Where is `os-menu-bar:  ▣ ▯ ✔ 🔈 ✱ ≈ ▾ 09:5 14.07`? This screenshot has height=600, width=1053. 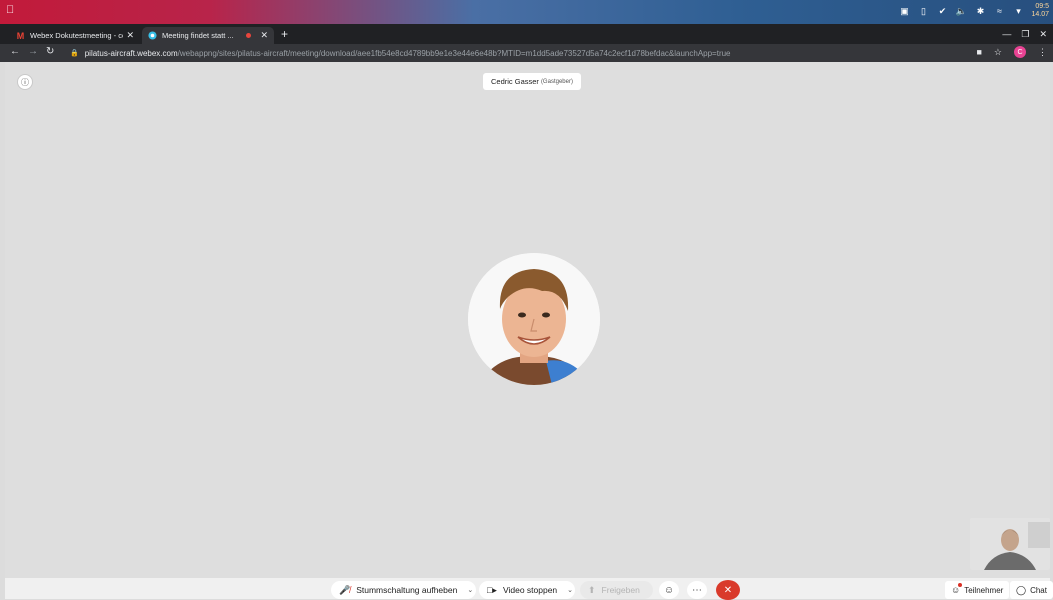
os-menu-bar:  ▣ ▯ ✔ 🔈 ✱ ≈ ▾ 09:5 14.07 is located at coordinates (526, 12).